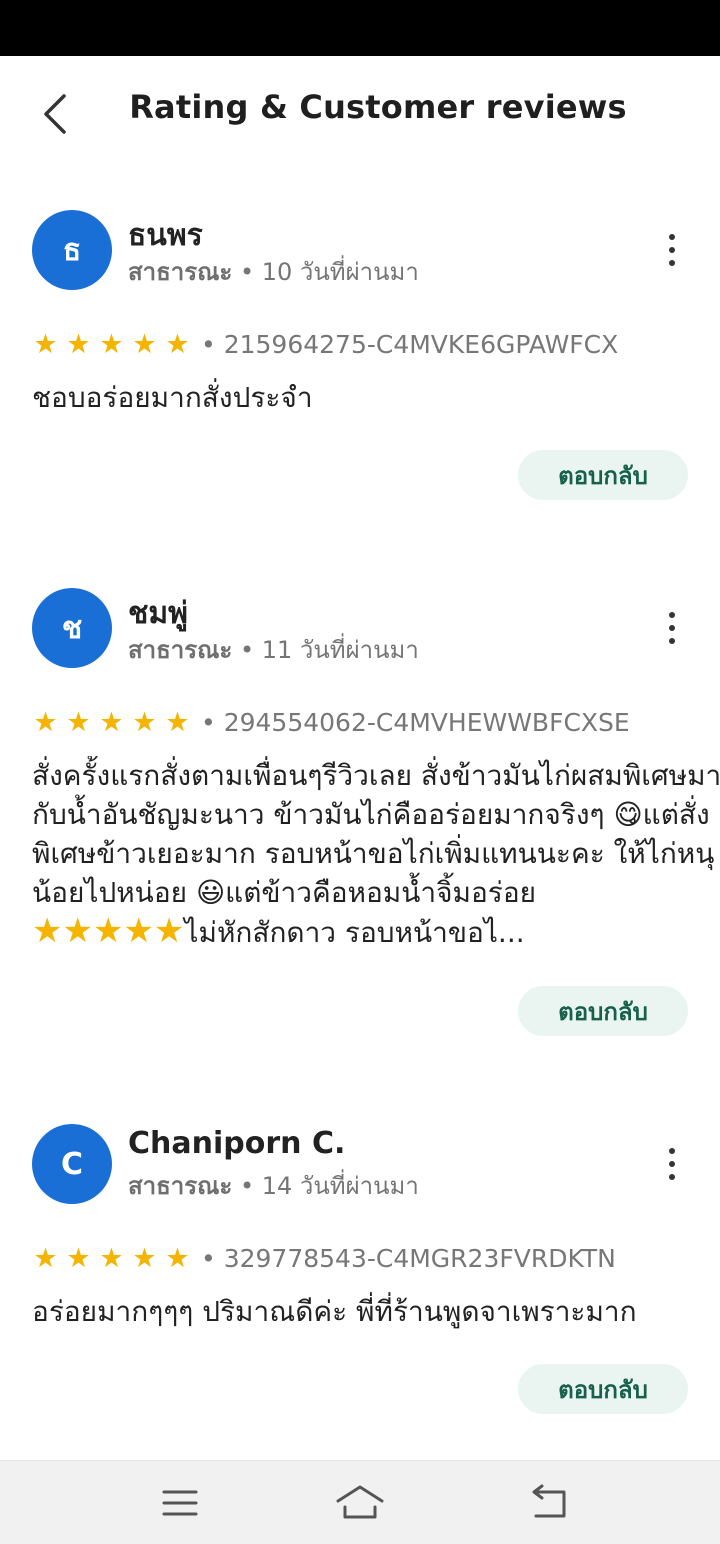 The image size is (720, 1544). Describe the element at coordinates (72, 628) in the screenshot. I see `avatar: ช` at that location.